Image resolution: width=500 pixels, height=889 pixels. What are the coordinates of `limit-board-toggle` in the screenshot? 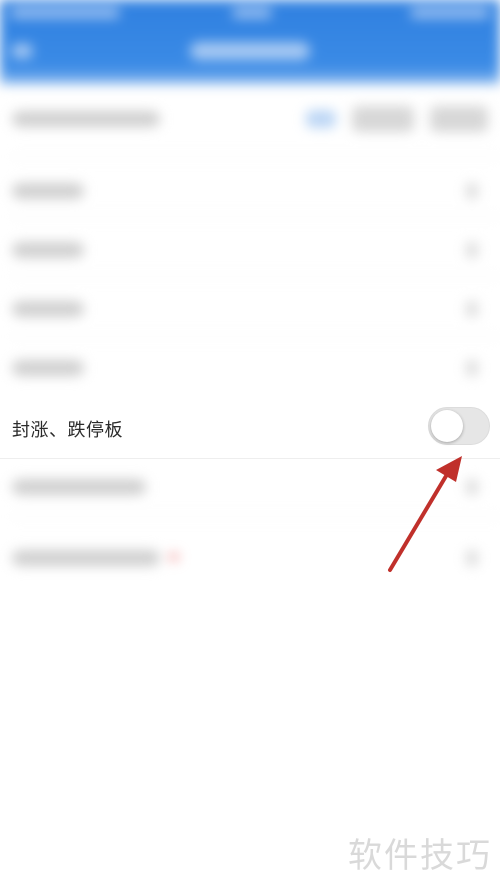 It's located at (459, 426).